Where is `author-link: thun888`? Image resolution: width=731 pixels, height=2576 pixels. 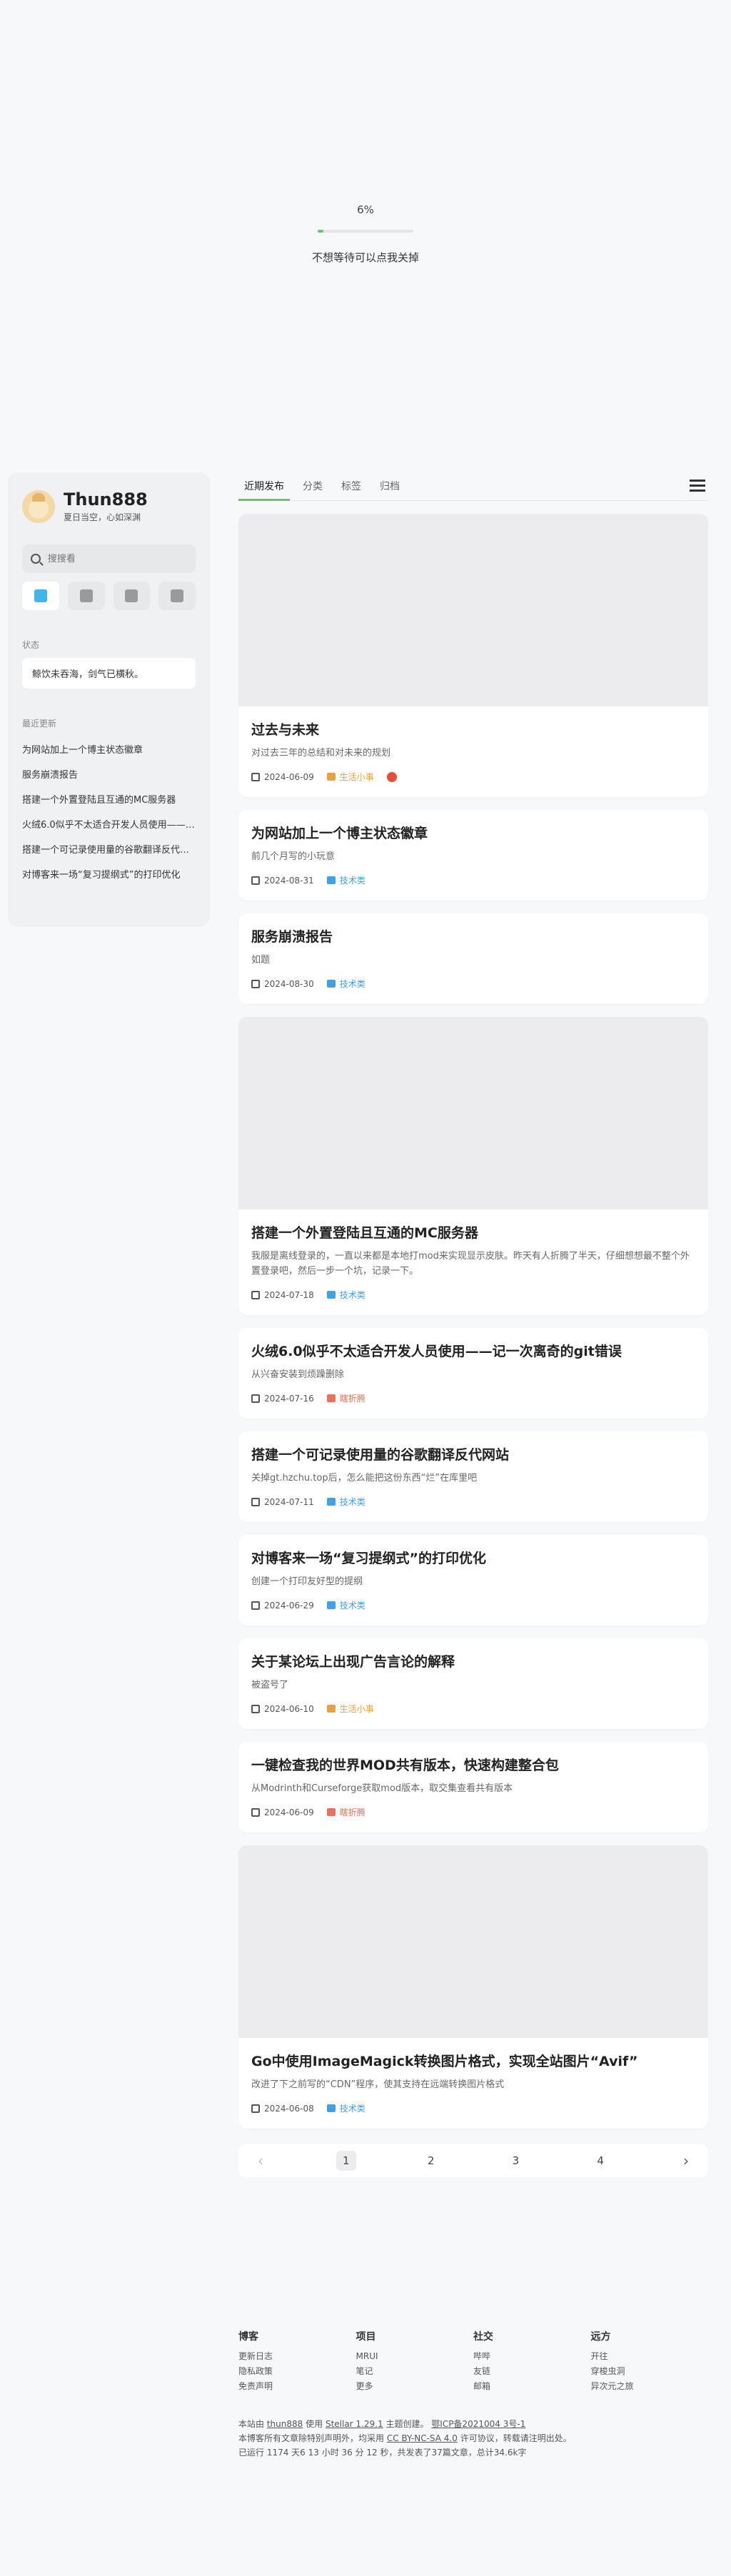 author-link: thun888 is located at coordinates (285, 2424).